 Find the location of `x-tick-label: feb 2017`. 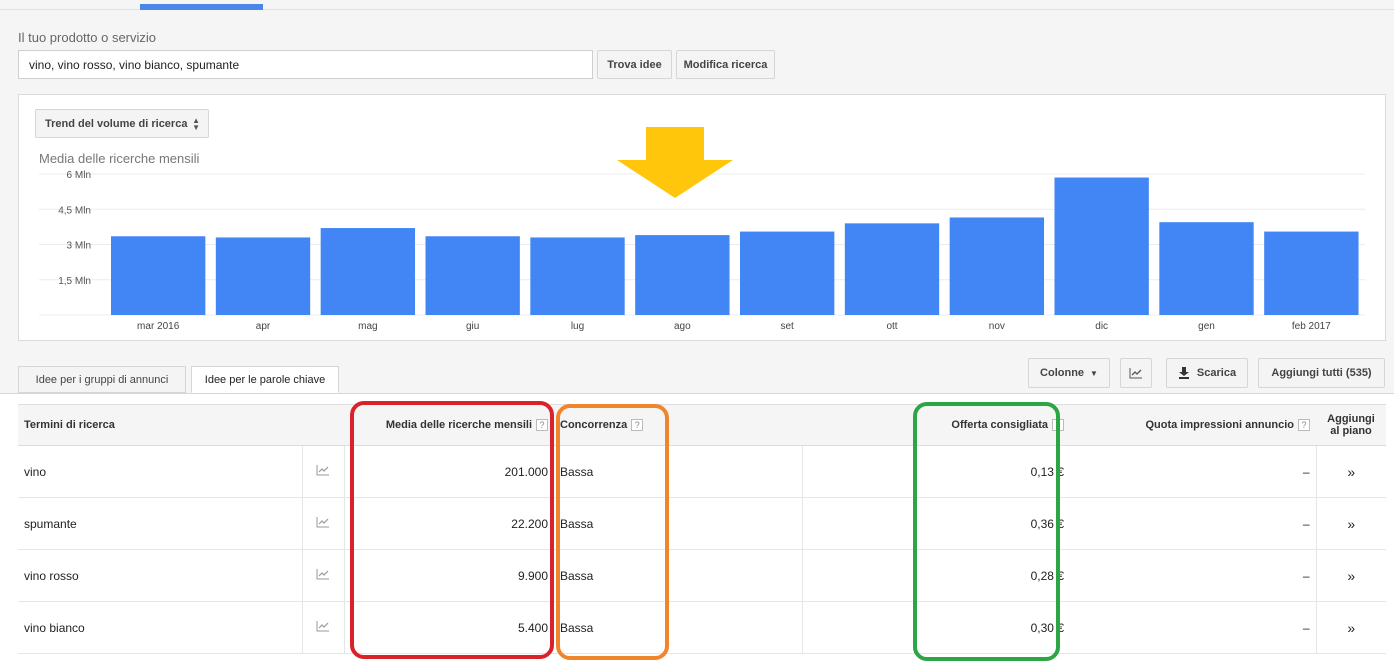

x-tick-label: feb 2017 is located at coordinates (1311, 326).